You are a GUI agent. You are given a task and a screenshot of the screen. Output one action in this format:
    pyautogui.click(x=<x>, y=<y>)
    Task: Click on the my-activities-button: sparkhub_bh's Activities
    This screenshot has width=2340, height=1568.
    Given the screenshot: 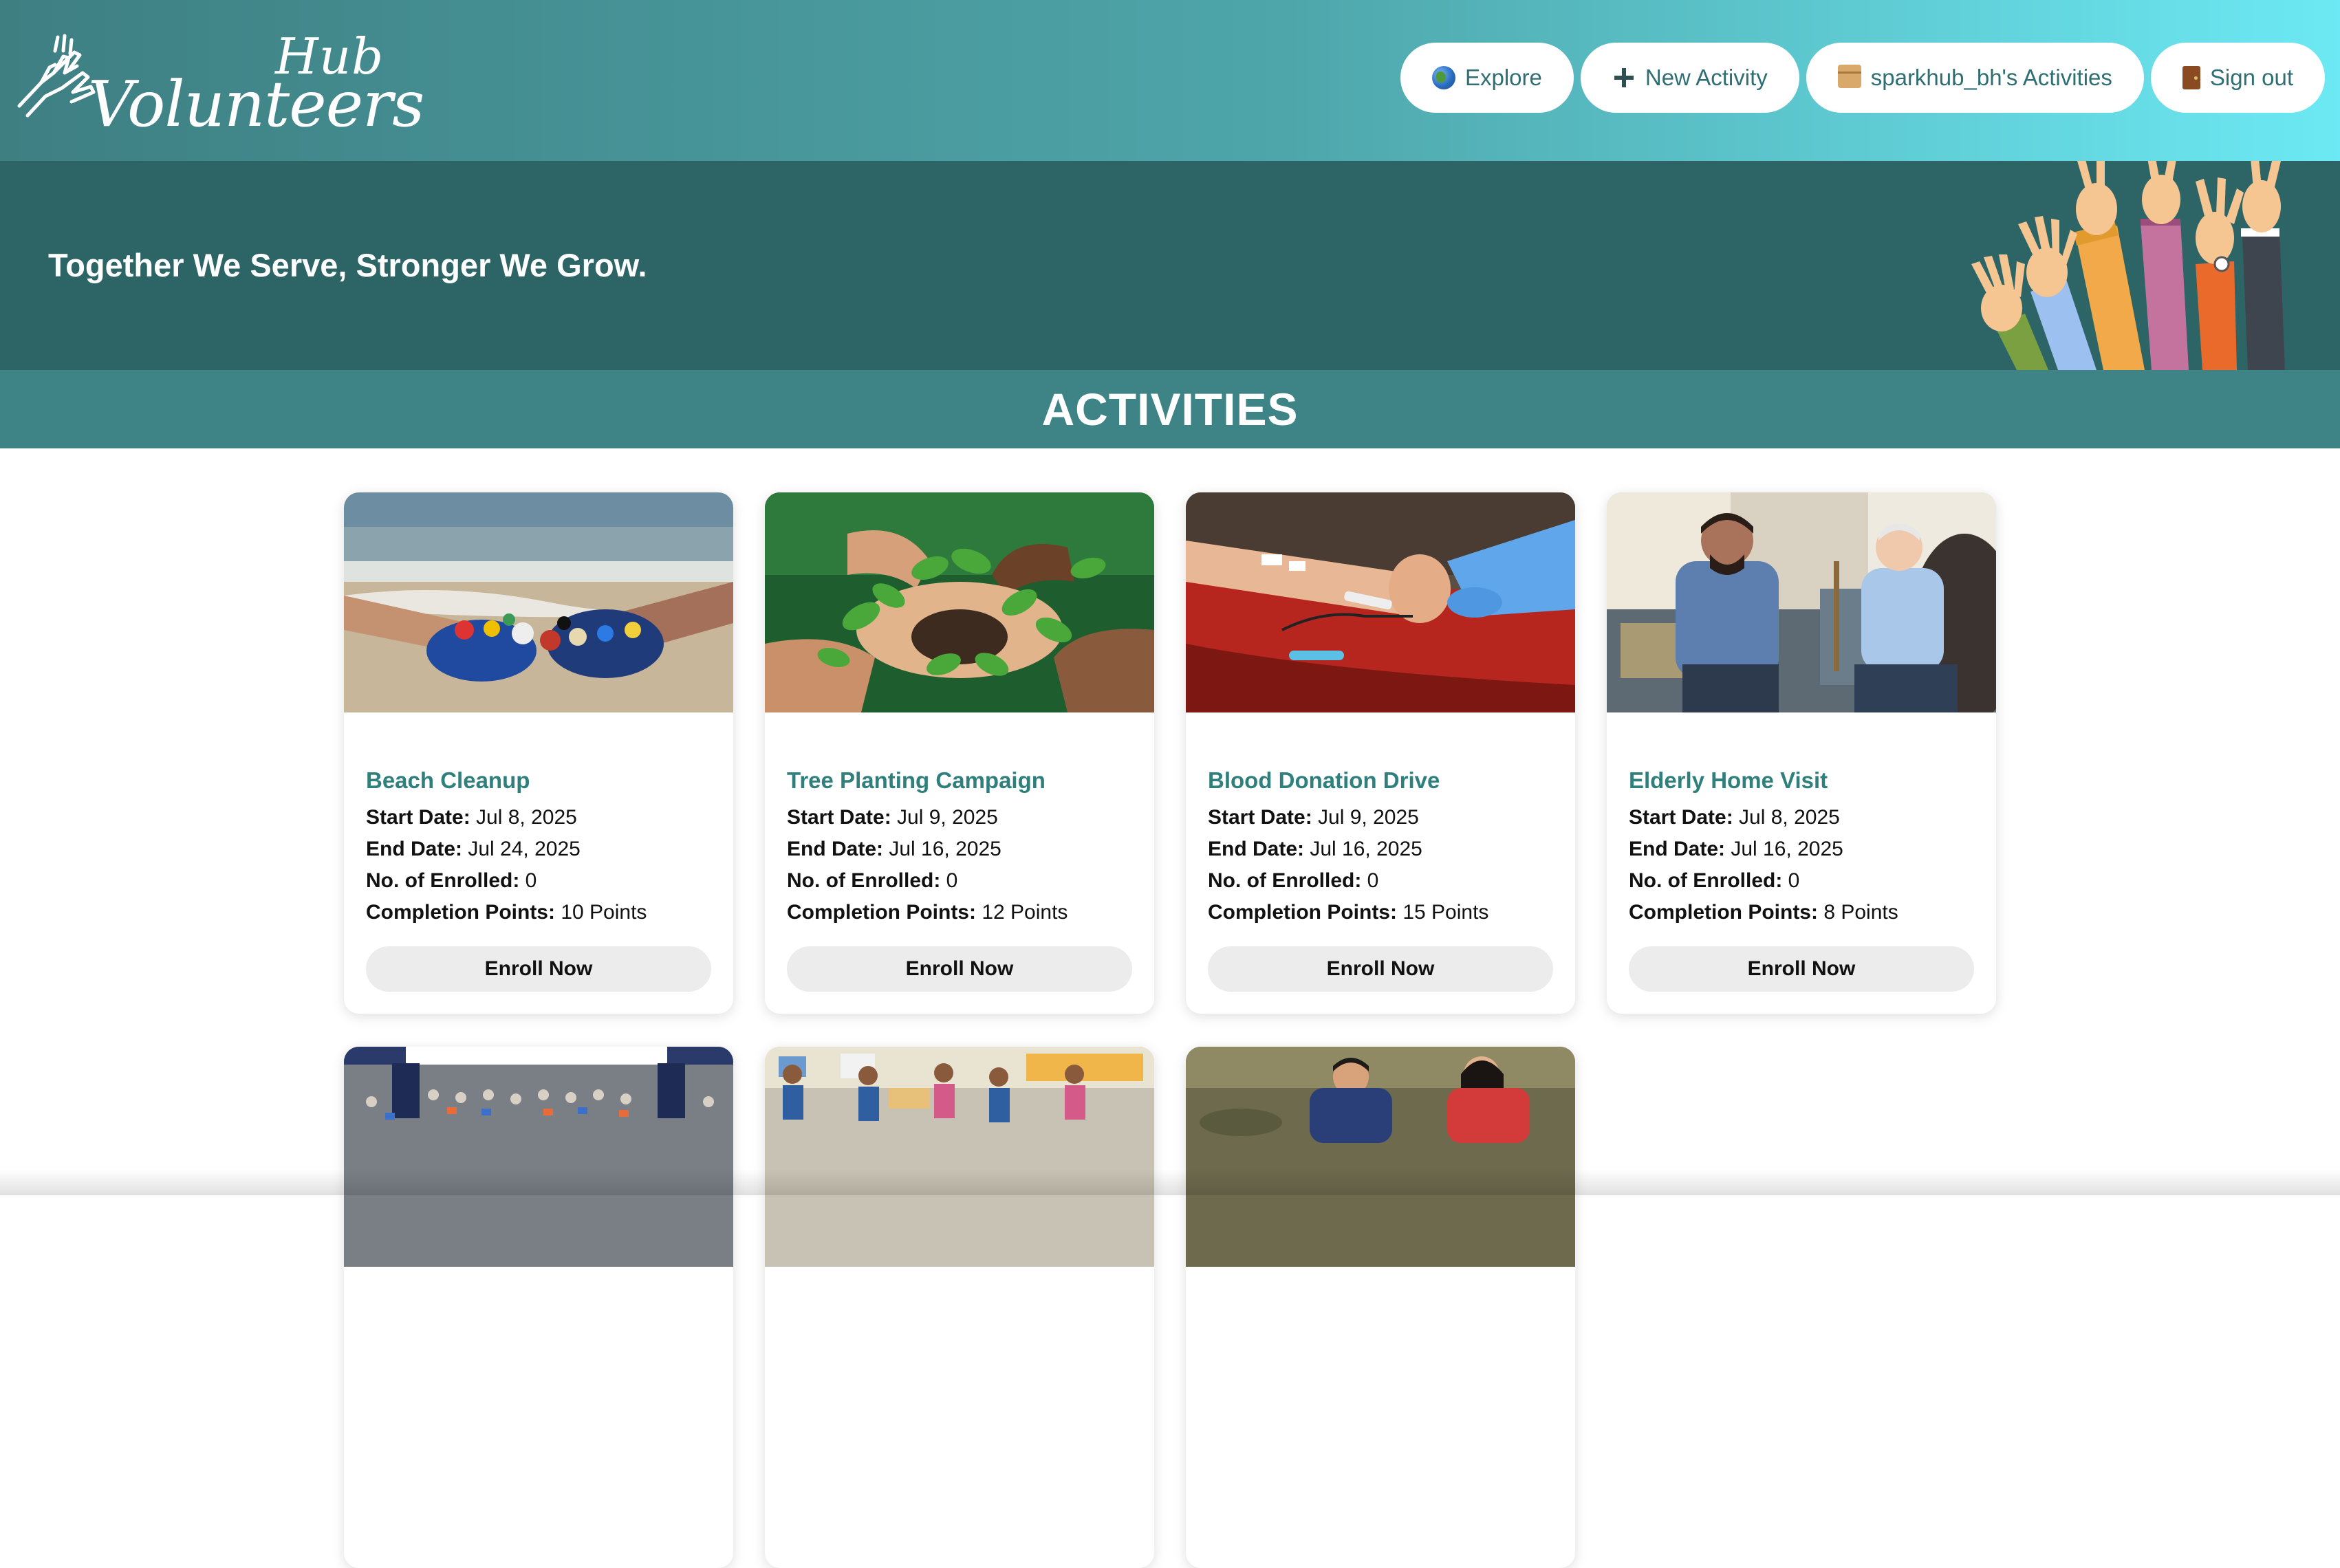 What is the action you would take?
    pyautogui.click(x=1975, y=78)
    